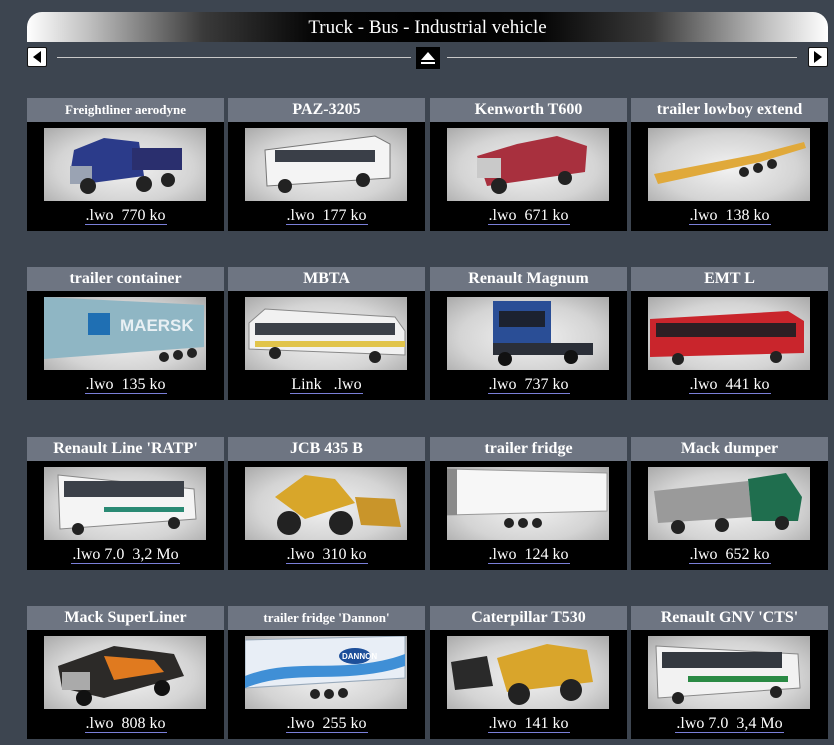 The height and width of the screenshot is (745, 834). Describe the element at coordinates (234, 57) in the screenshot. I see `nav-divider-left` at that location.